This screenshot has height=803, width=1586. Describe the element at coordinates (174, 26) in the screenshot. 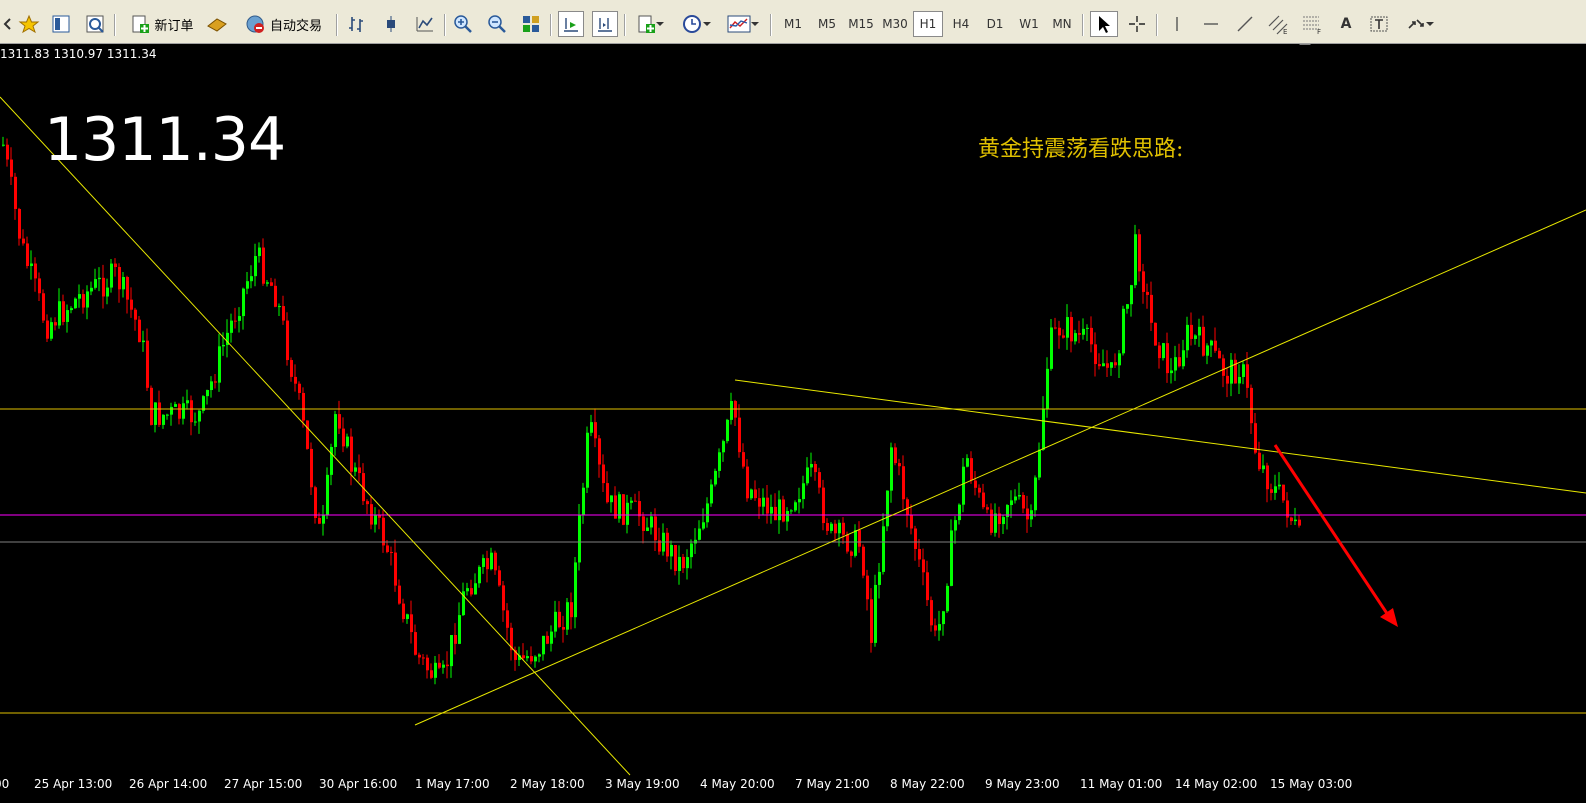

I see `new-order-label: 新订单` at that location.